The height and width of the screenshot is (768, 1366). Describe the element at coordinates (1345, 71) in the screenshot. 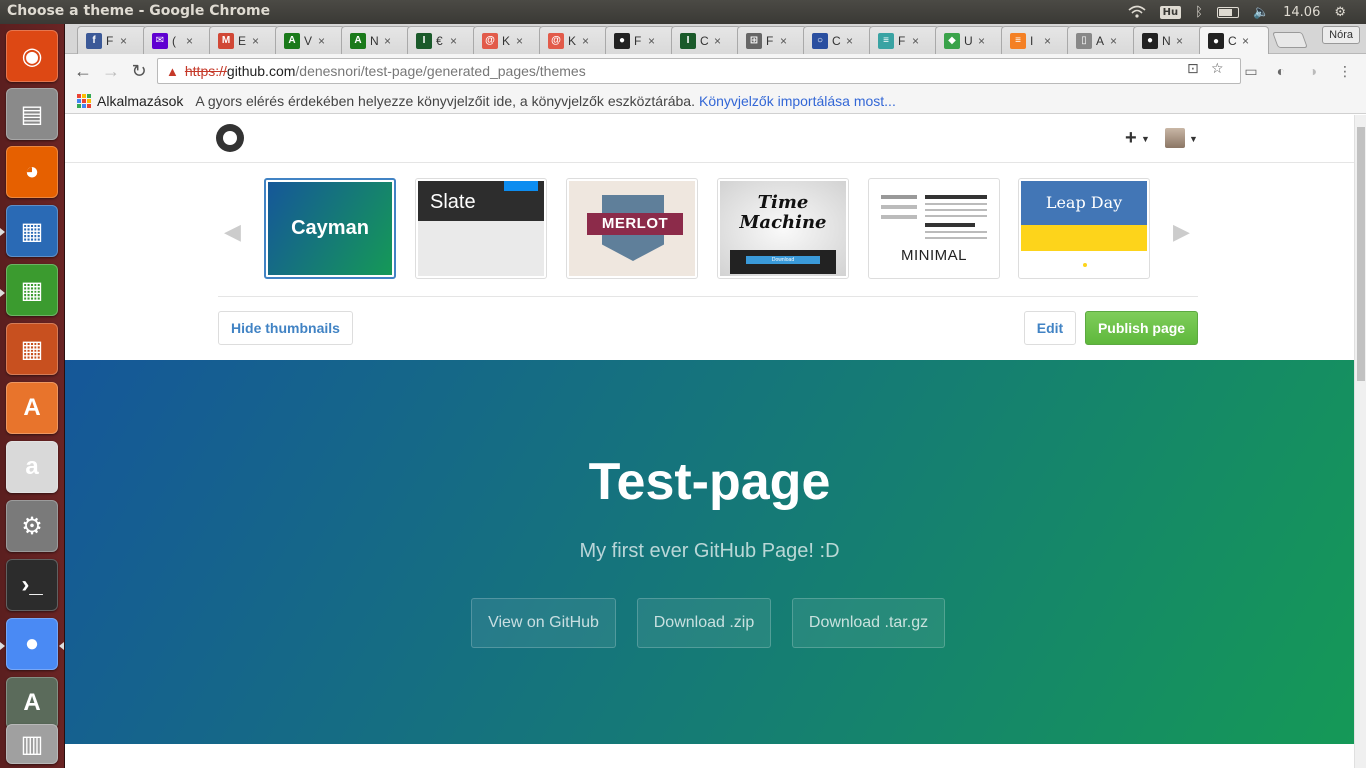

I see `chrome-menu-icon: ⋮` at that location.